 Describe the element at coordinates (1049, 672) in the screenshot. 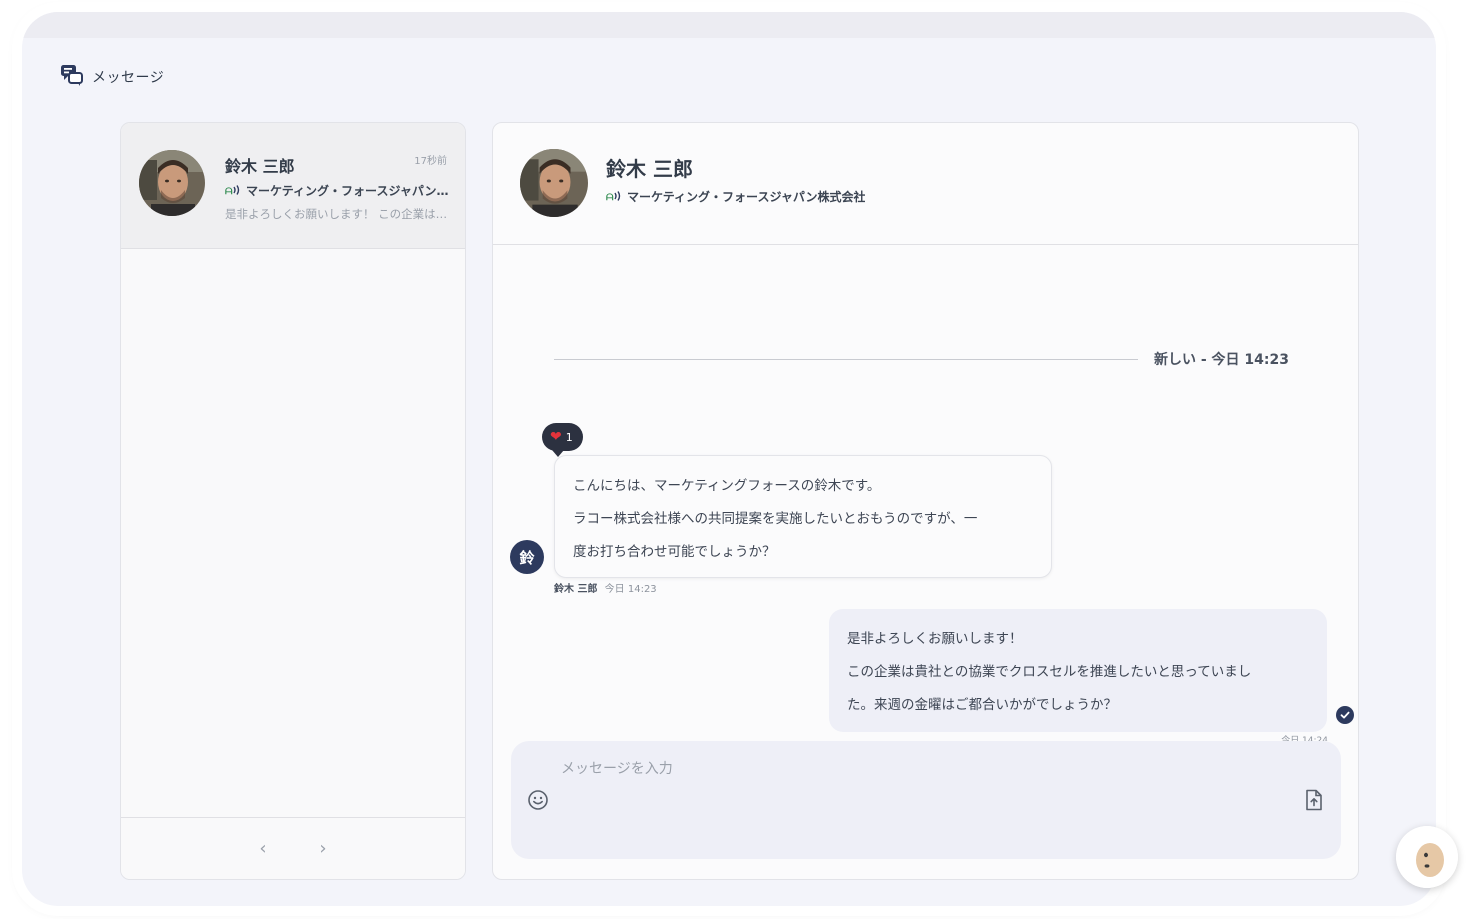

I see `message-line: この企業は貴社との協業でクロスセルを推進したいと思っていまし` at that location.